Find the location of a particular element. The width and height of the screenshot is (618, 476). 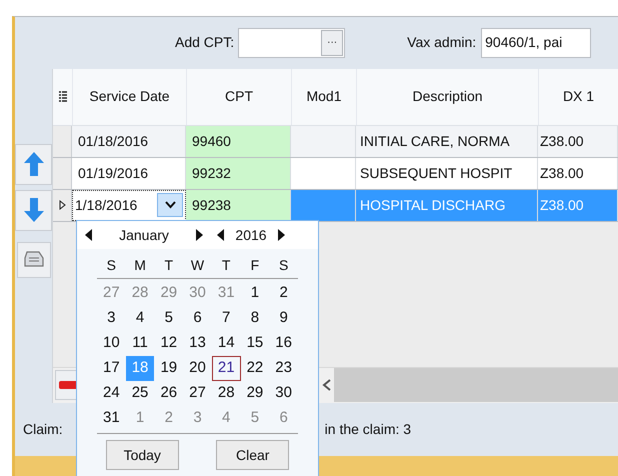

claim-lines-count: in the claim: 3 is located at coordinates (368, 430).